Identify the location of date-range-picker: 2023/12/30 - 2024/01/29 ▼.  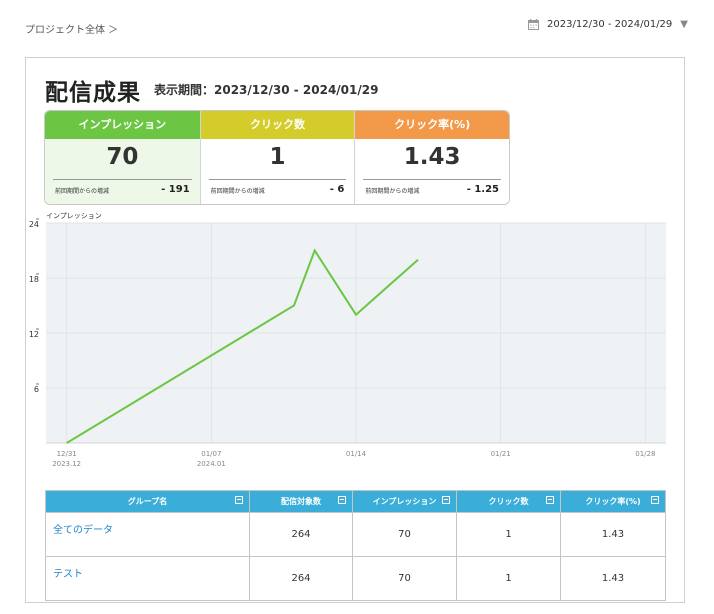
(608, 24).